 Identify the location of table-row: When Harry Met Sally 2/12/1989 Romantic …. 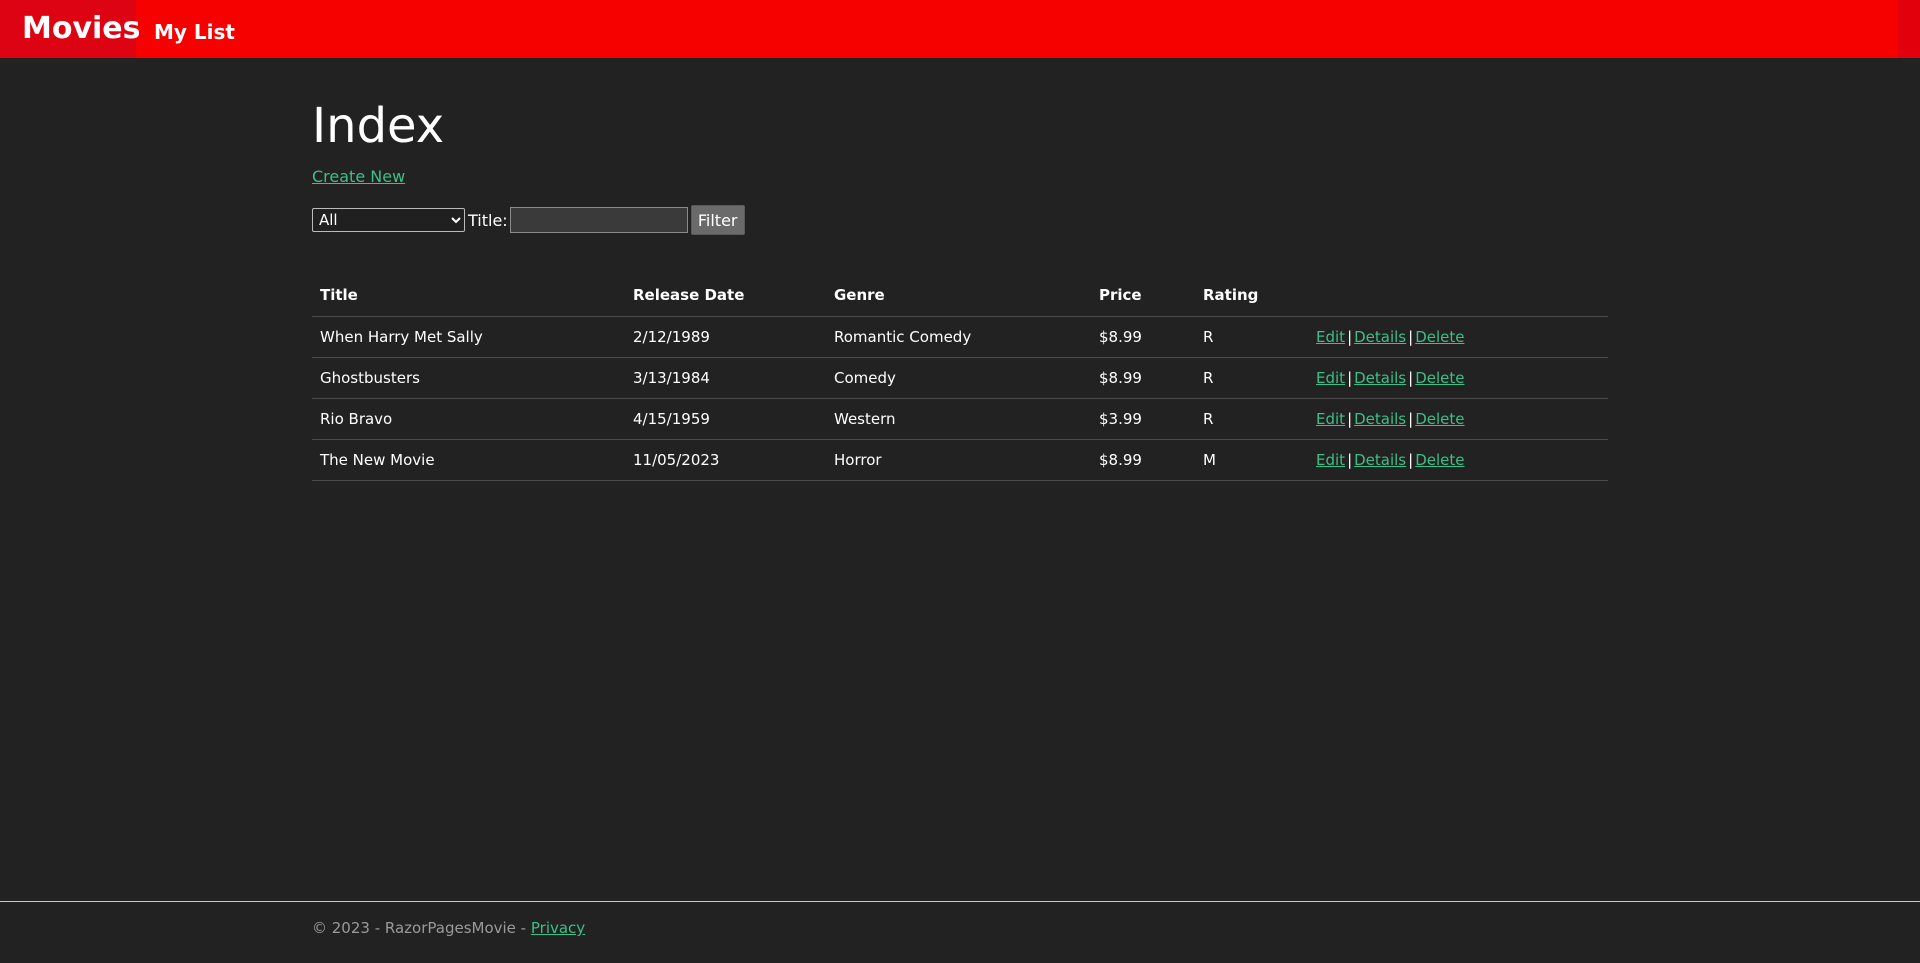
(960, 337).